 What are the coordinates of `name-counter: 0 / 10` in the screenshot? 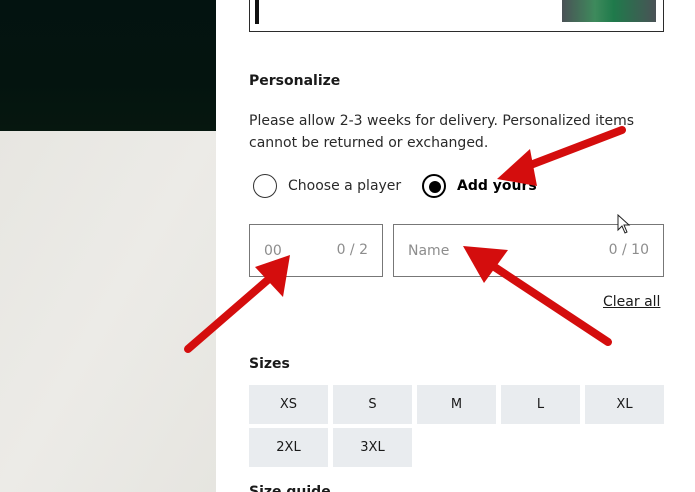 It's located at (628, 250).